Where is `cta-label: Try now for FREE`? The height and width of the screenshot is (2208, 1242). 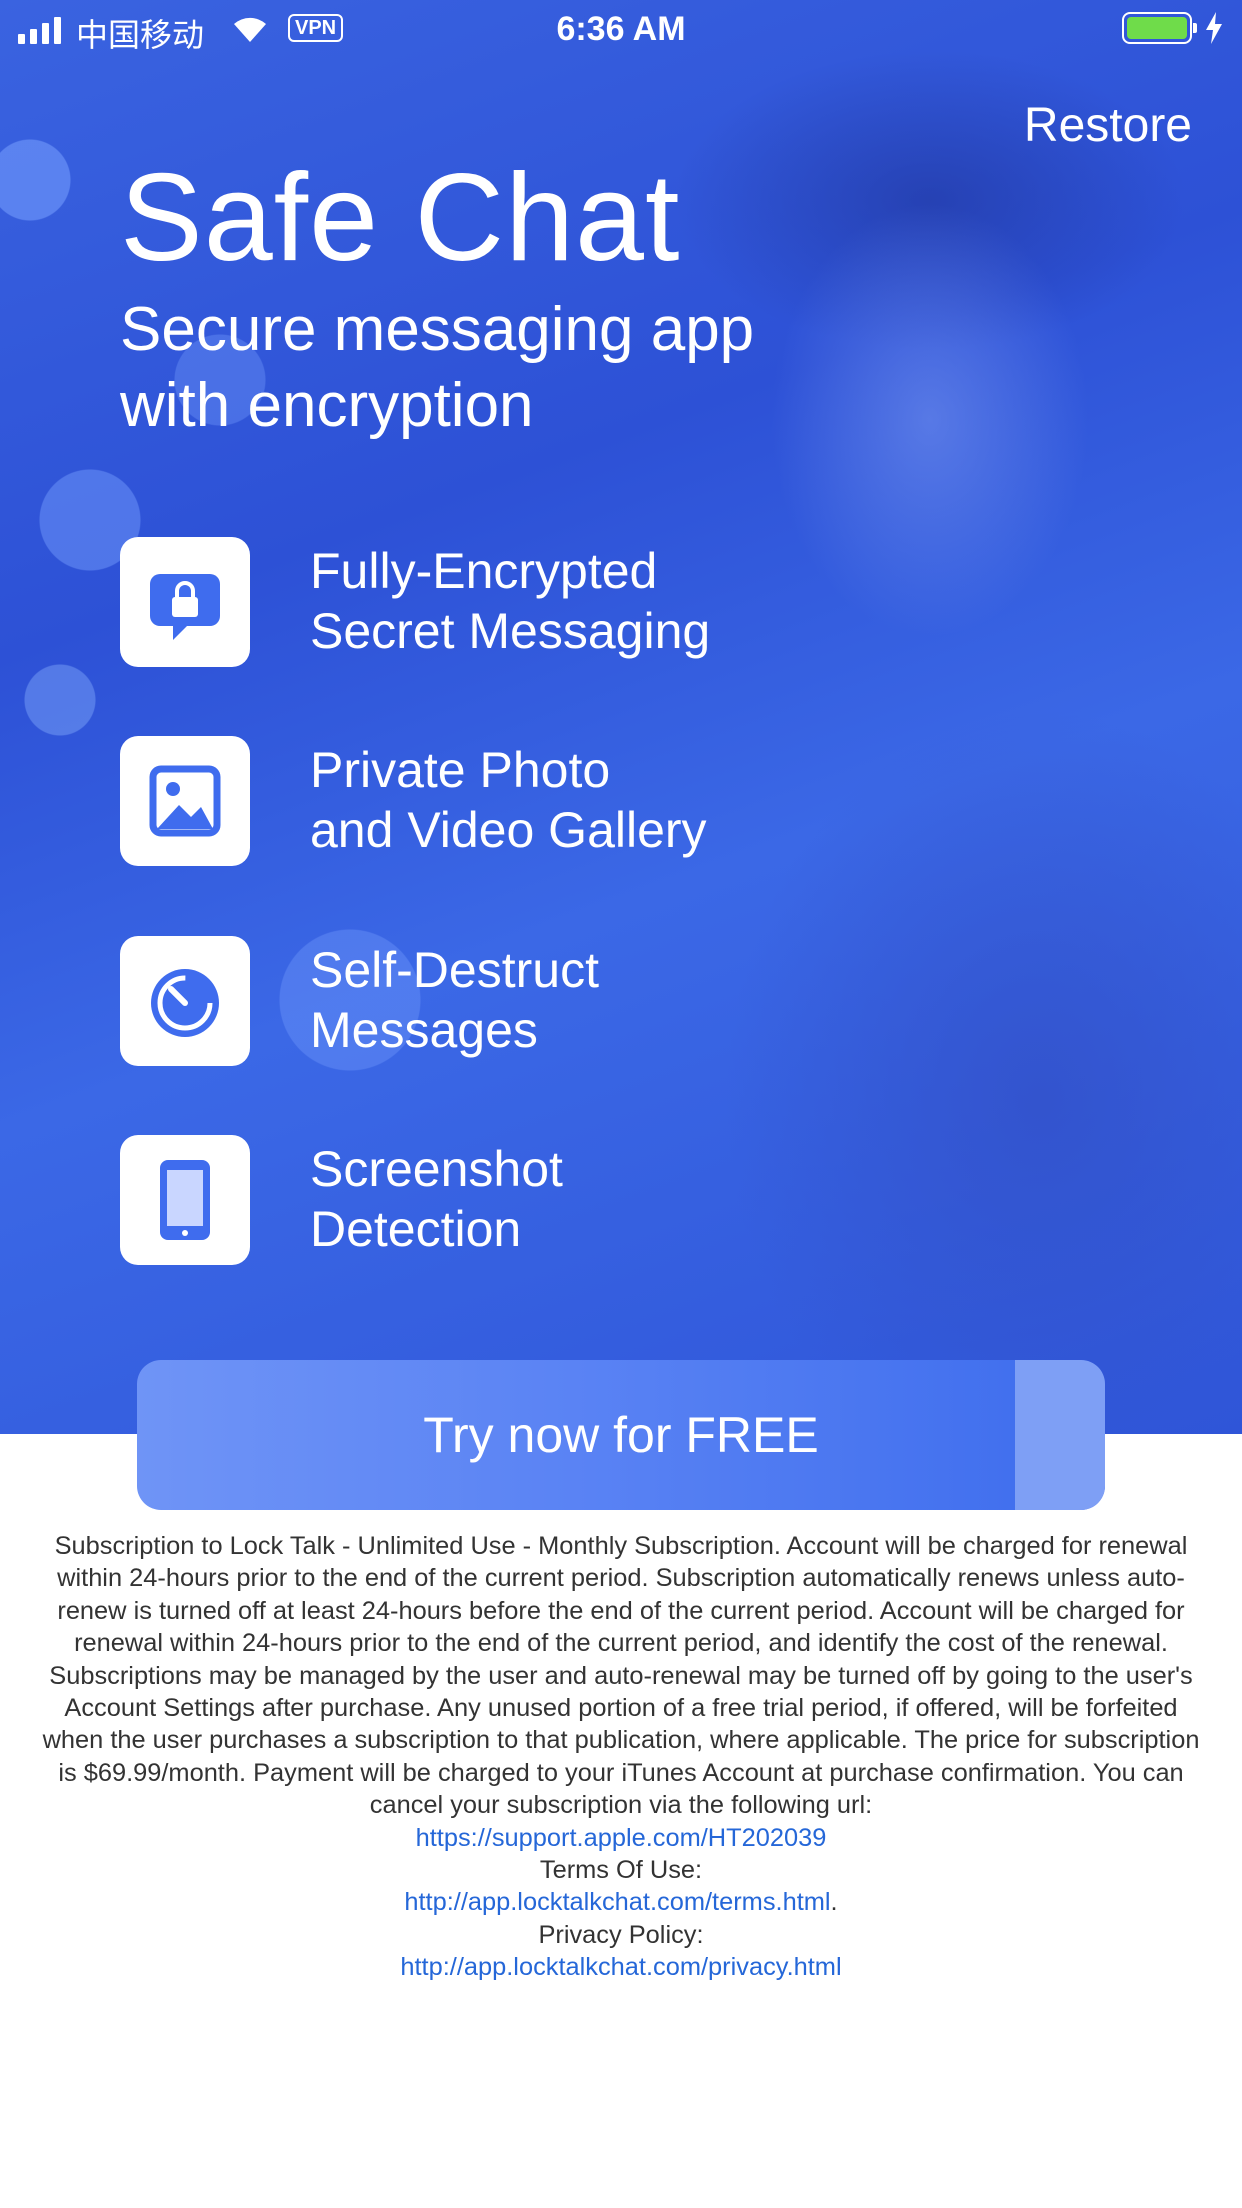
cta-label: Try now for FREE is located at coordinates (621, 1435).